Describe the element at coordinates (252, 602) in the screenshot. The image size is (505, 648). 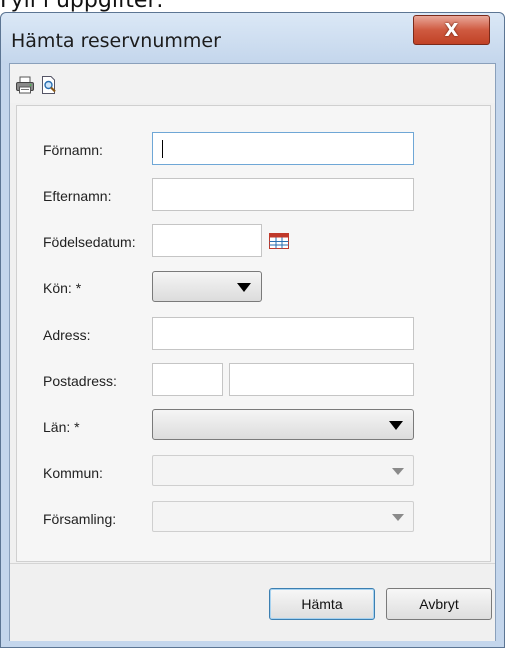
I see `dialog-footer: Hämta Avbryt` at that location.